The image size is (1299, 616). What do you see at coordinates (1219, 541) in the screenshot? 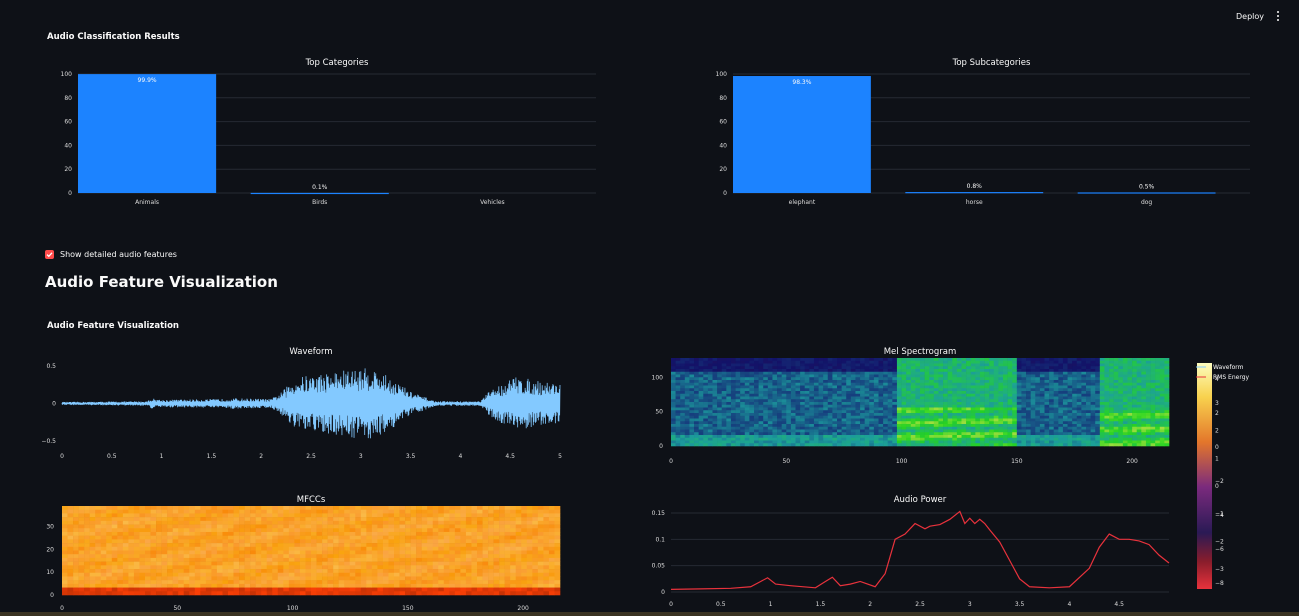
I see `colorbar-tick-label: −2` at bounding box center [1219, 541].